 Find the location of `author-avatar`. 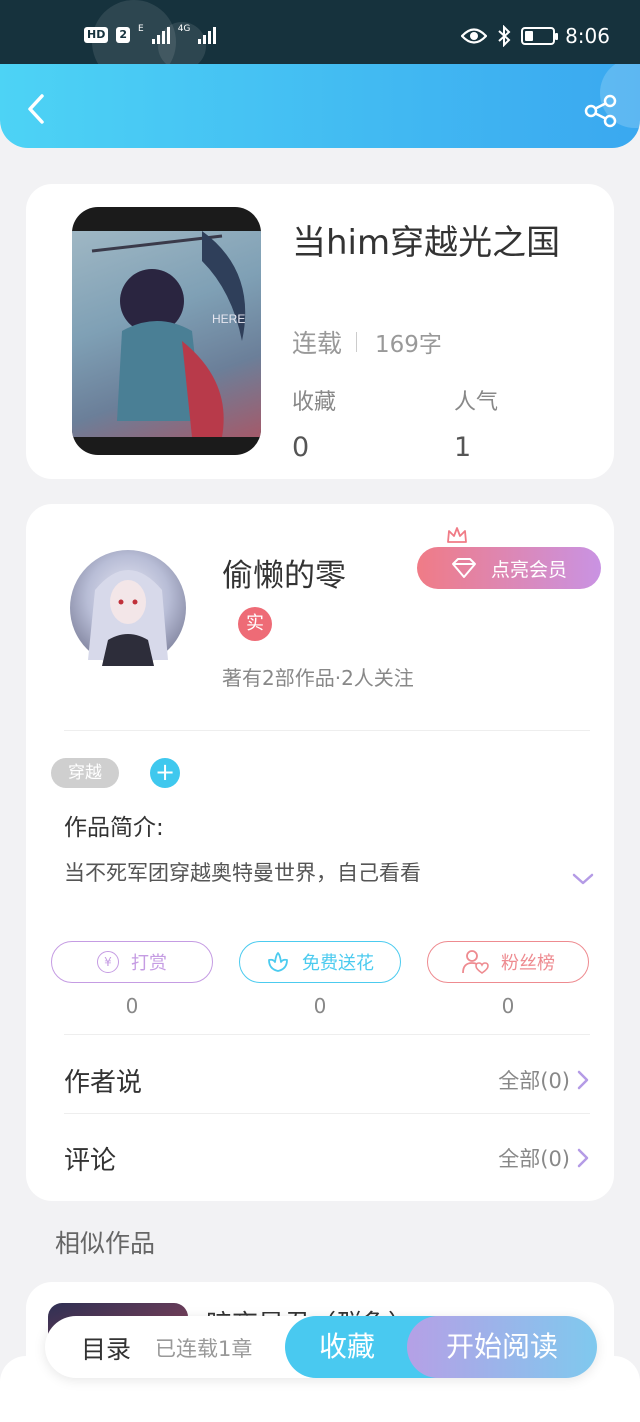

author-avatar is located at coordinates (128, 608).